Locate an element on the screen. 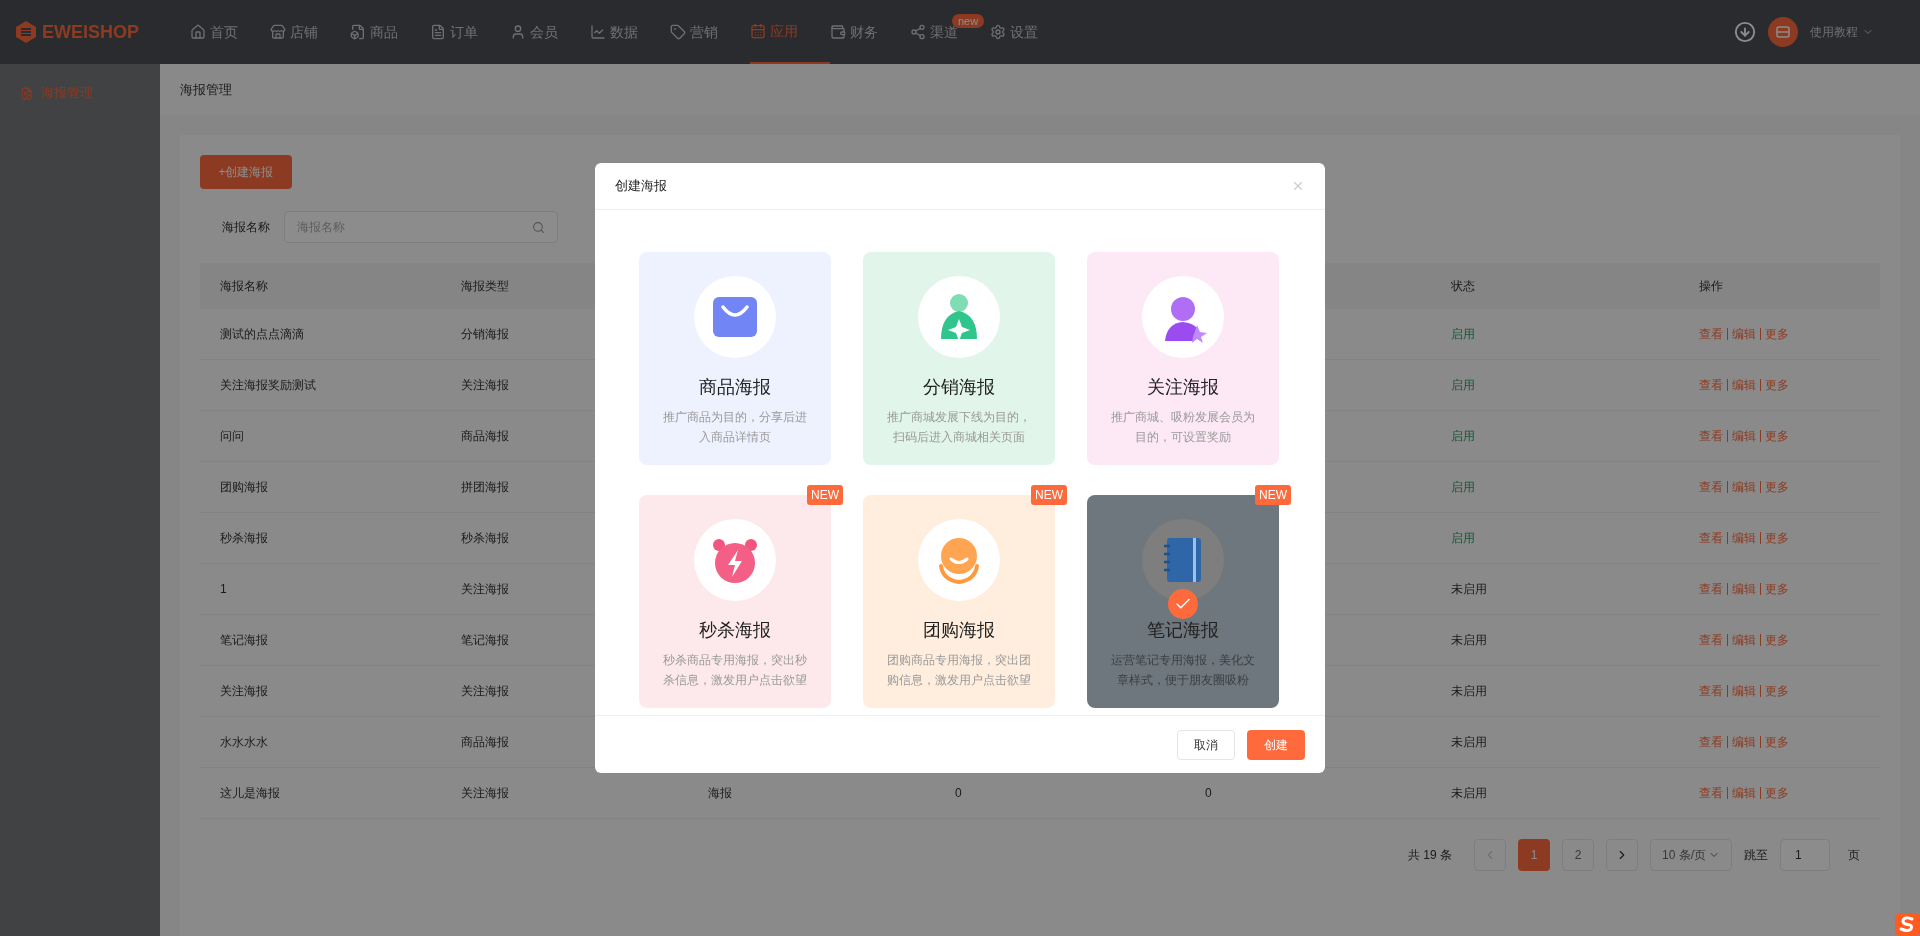 The height and width of the screenshot is (936, 1920). app-icon is located at coordinates (1907, 924).